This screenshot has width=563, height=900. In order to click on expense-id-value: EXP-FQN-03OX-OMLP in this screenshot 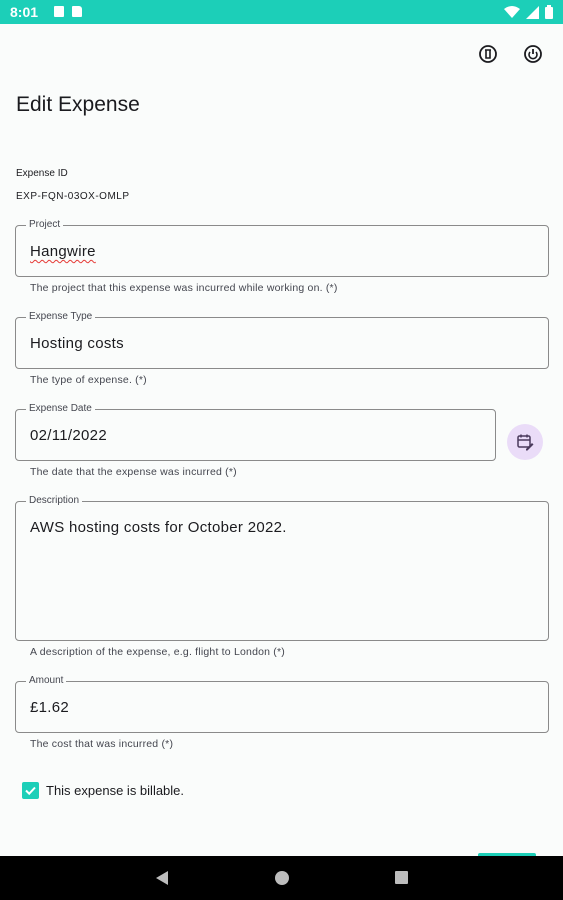, I will do `click(73, 196)`.